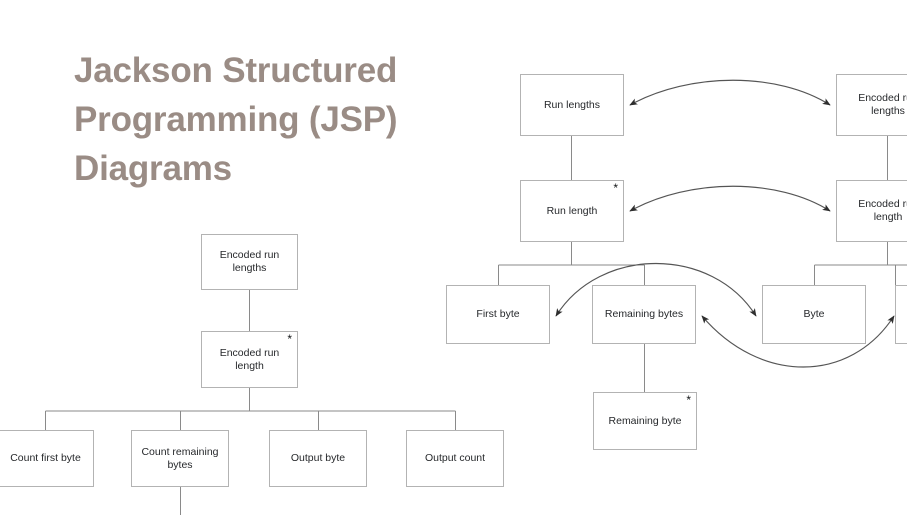 The height and width of the screenshot is (515, 907). I want to click on node-label: Run length, so click(572, 210).